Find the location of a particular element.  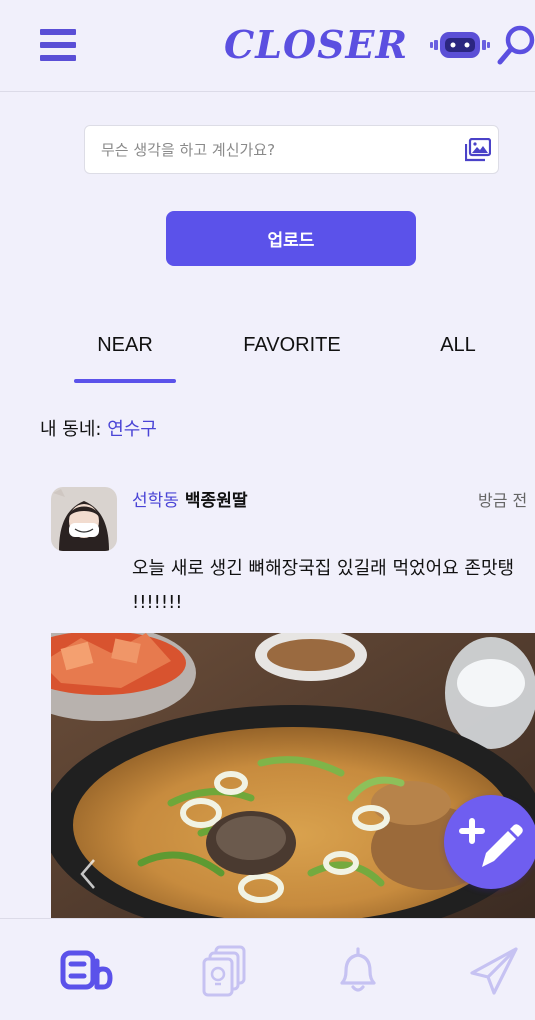

neighborhood-value: 연수구 is located at coordinates (132, 429).